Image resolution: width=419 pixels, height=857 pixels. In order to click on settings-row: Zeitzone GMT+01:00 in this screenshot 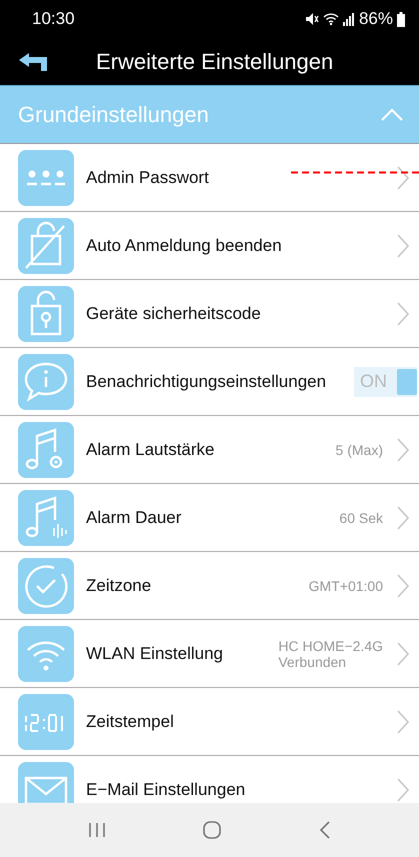, I will do `click(209, 586)`.